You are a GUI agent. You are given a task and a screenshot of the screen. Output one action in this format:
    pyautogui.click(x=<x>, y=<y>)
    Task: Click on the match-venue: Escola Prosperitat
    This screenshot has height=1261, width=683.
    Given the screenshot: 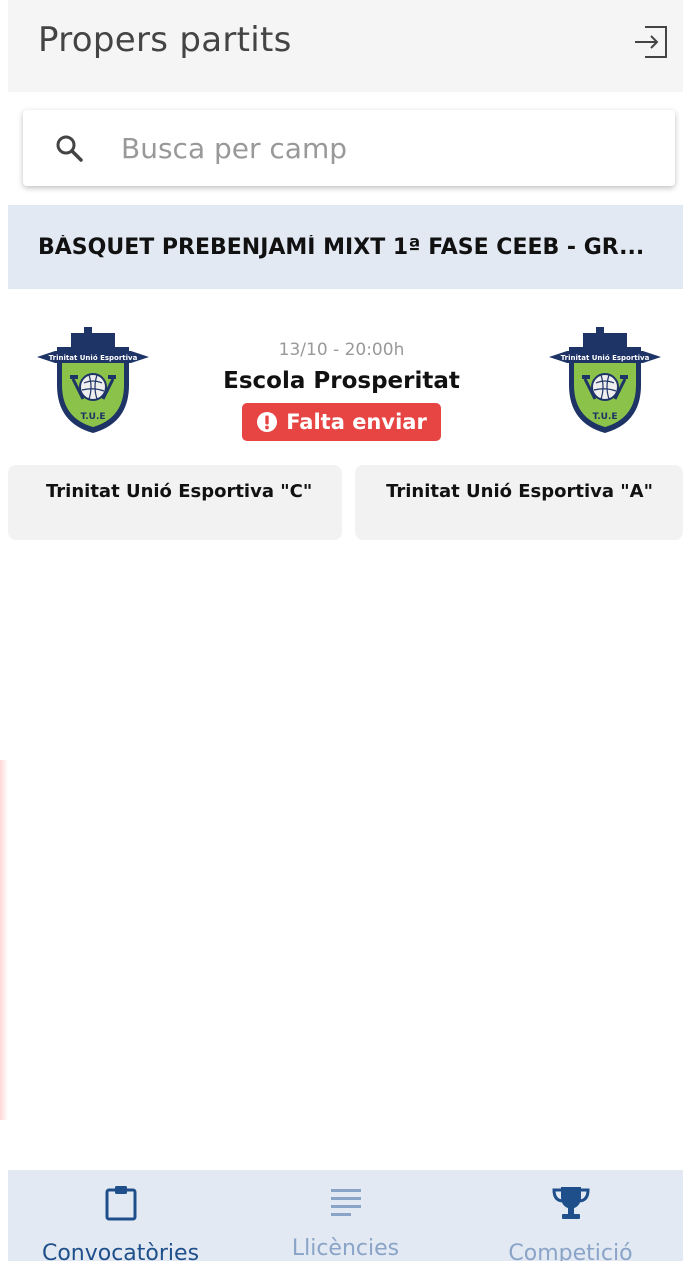 What is the action you would take?
    pyautogui.click(x=341, y=381)
    